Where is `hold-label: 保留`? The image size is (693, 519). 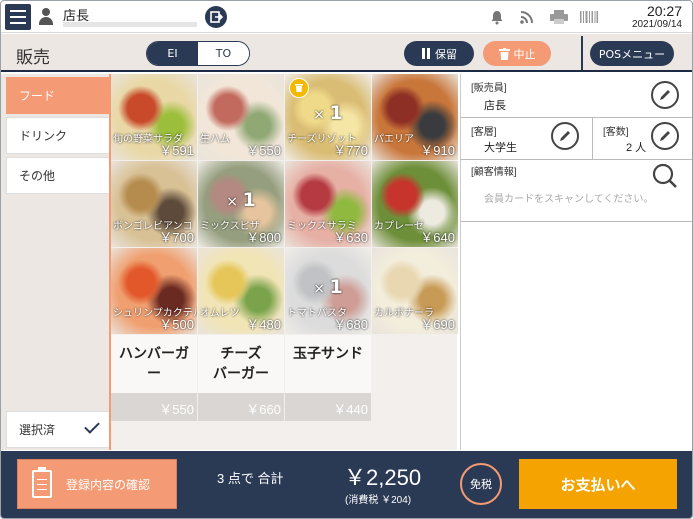 hold-label: 保留 is located at coordinates (446, 54).